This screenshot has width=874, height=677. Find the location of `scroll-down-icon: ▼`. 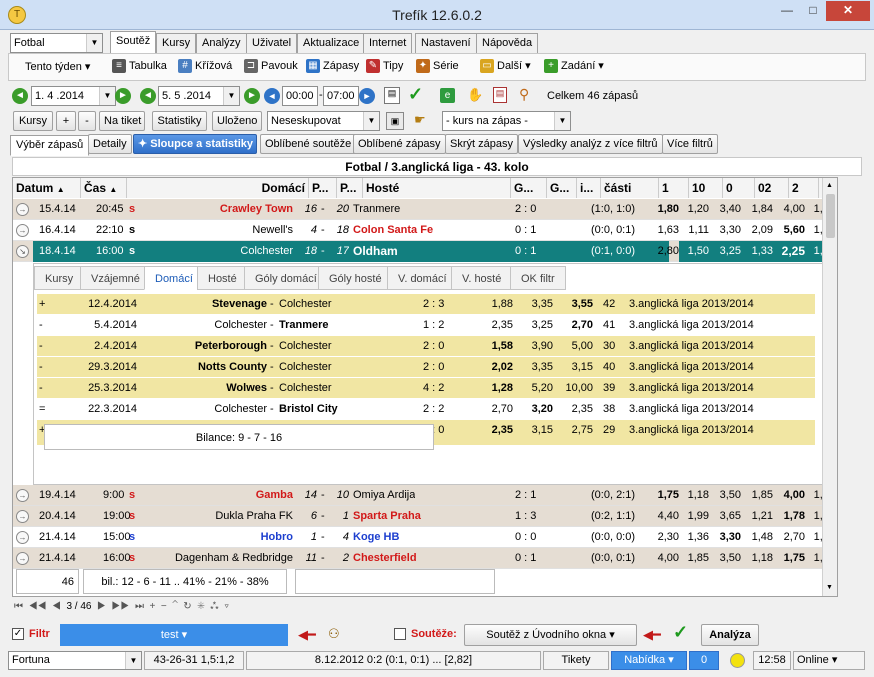

scroll-down-icon: ▼ is located at coordinates (829, 587).